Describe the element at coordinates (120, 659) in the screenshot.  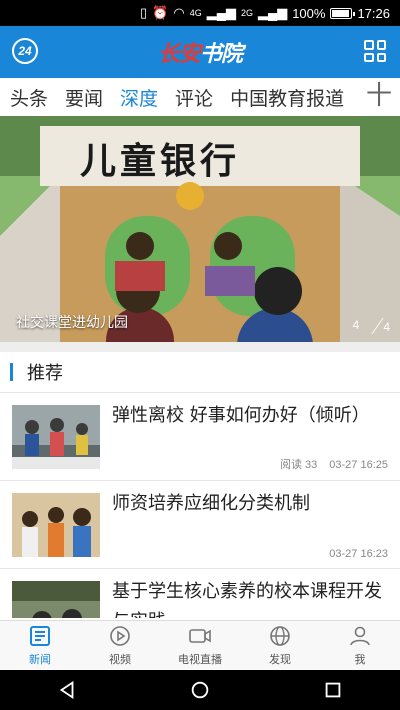
I see `nav-label: 视频` at that location.